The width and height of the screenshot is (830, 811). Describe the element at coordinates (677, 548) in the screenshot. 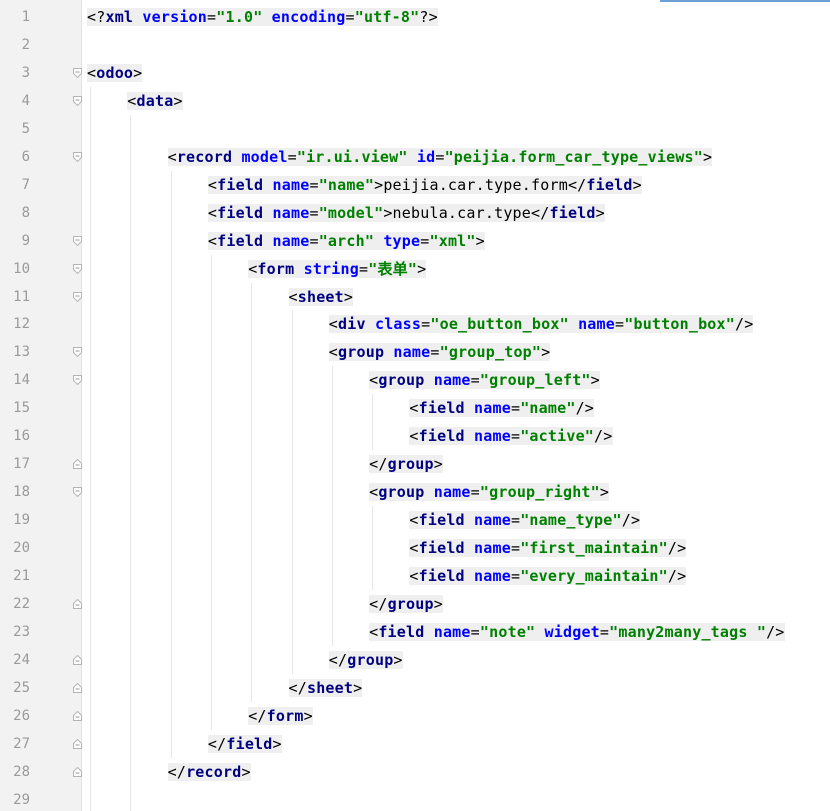

I see `token-punc: />` at that location.